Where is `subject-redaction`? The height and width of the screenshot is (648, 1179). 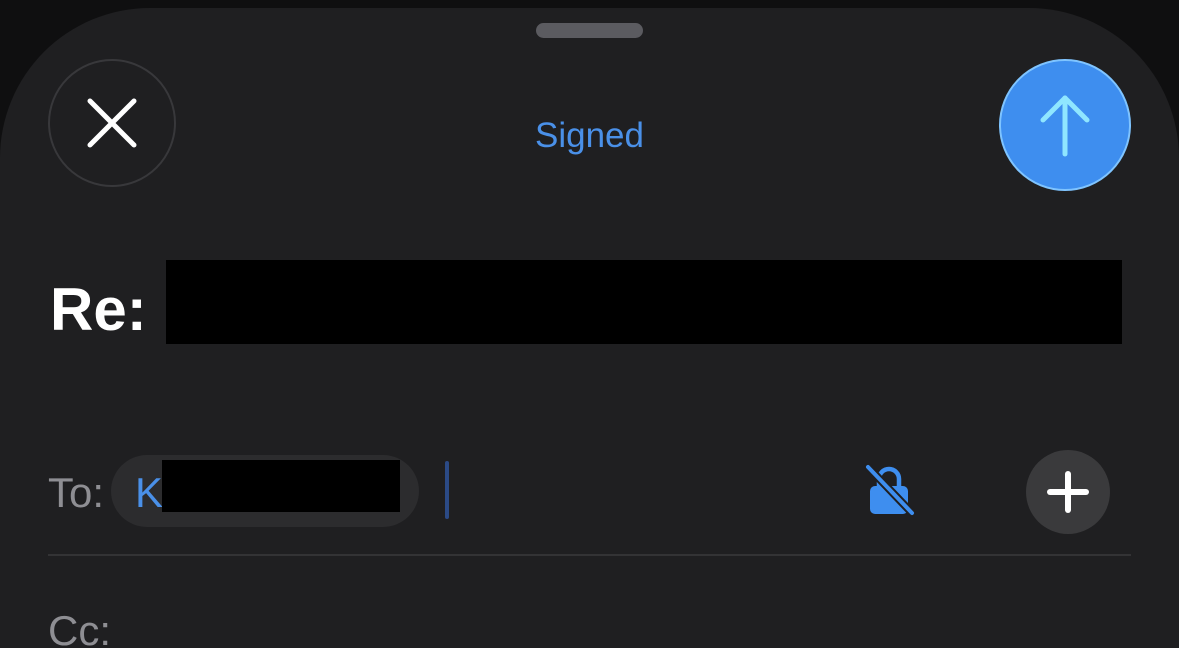 subject-redaction is located at coordinates (644, 302).